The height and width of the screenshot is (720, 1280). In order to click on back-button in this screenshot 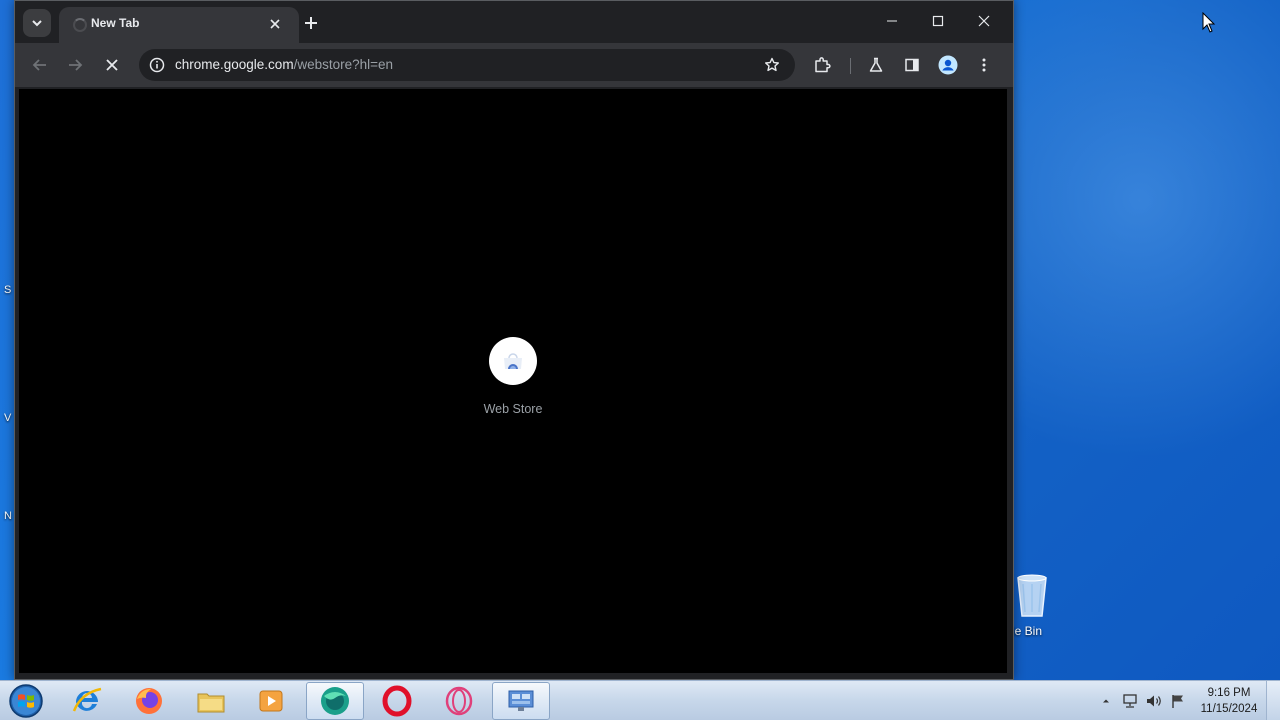, I will do `click(40, 65)`.